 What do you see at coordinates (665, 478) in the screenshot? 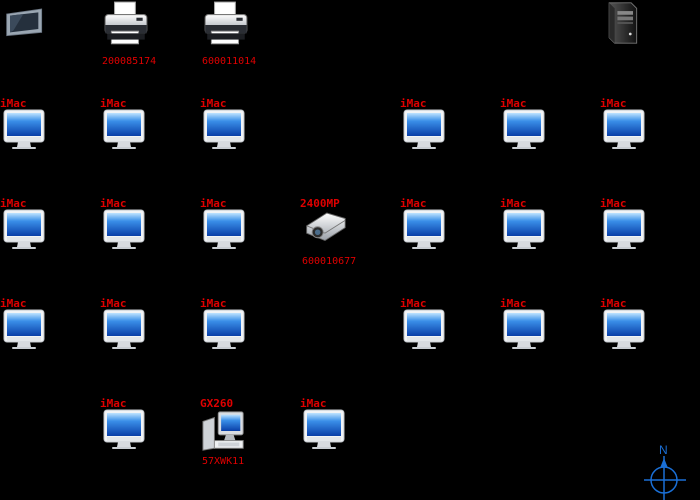
I see `north-arrow-icon` at bounding box center [665, 478].